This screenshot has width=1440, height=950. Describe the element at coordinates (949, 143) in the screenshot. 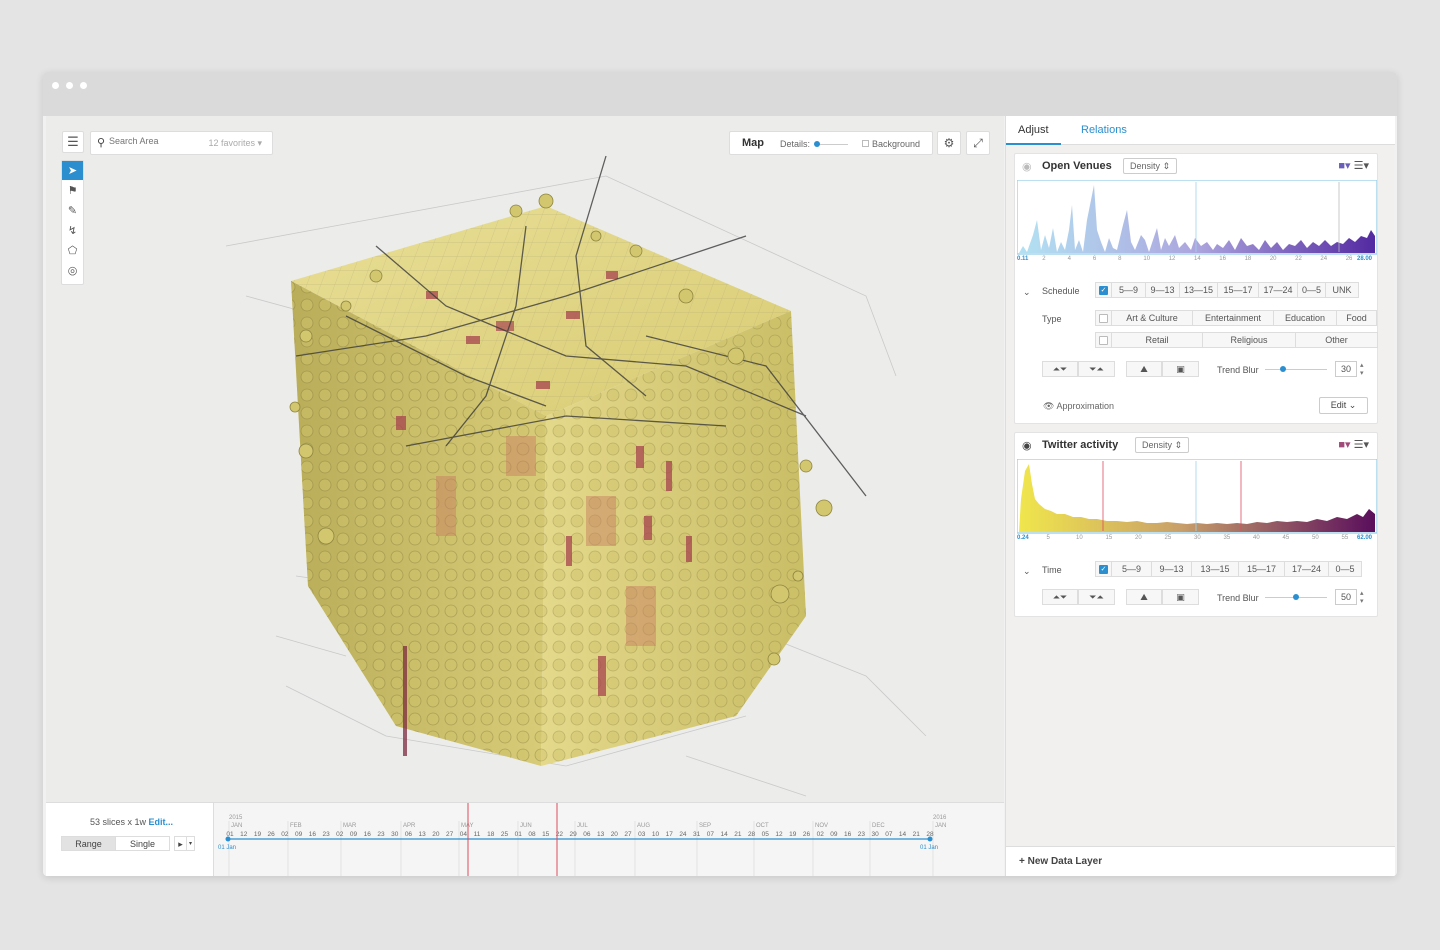

I see `globe-settings-icon: ⚙` at that location.